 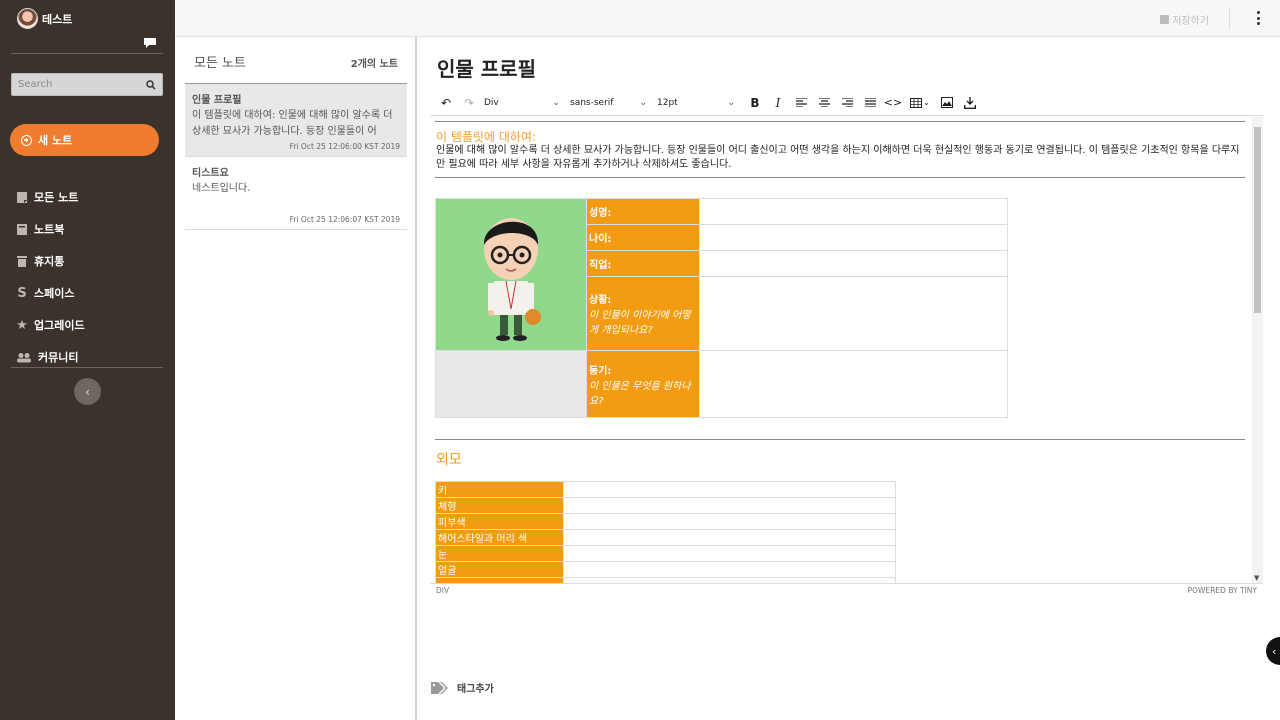 What do you see at coordinates (1184, 19) in the screenshot?
I see `save-button: 저장하기` at bounding box center [1184, 19].